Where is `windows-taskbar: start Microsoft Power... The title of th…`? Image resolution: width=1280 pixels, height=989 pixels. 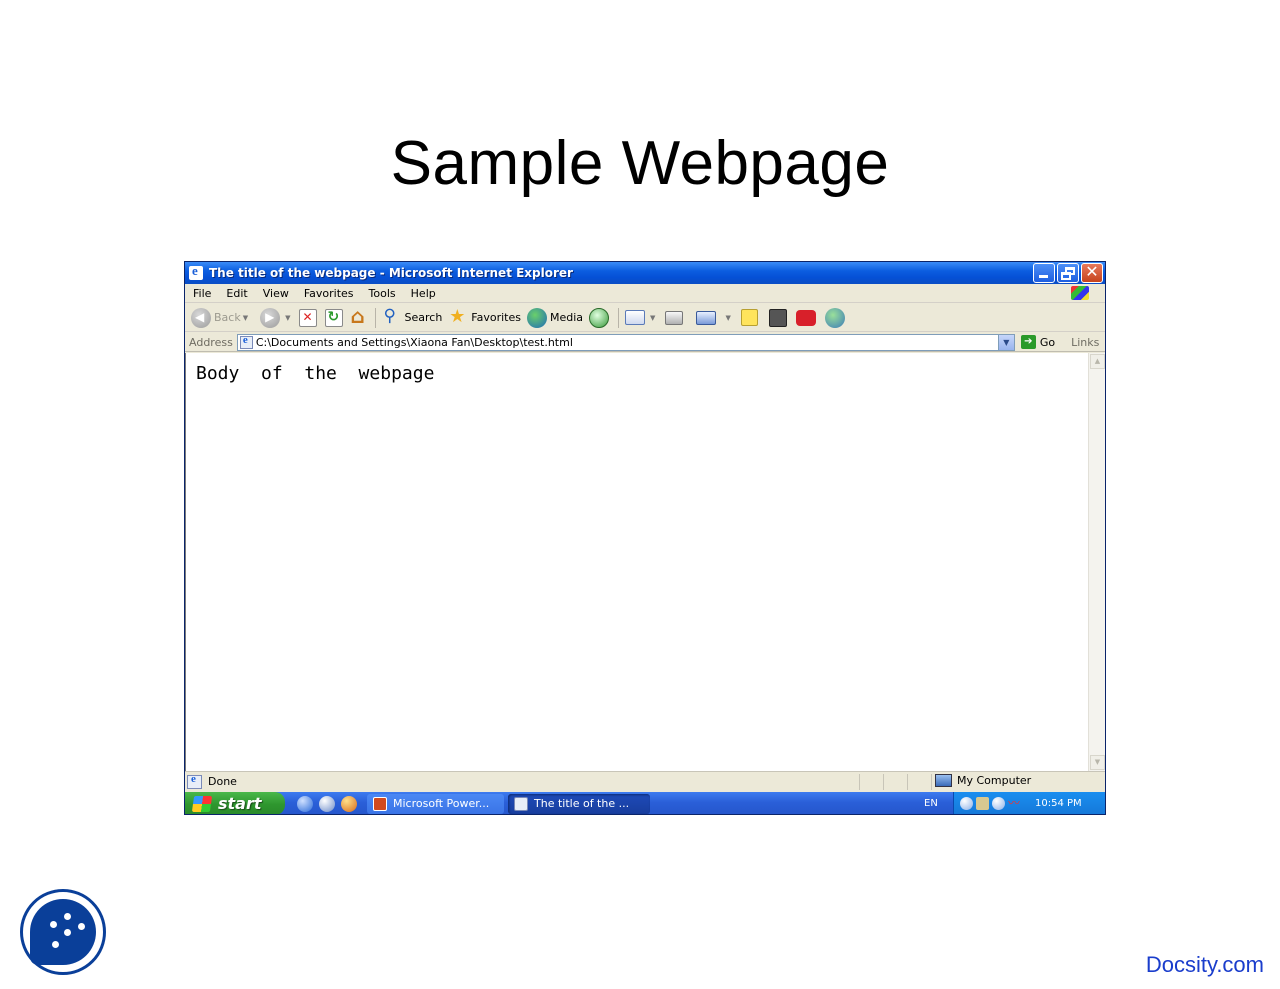 windows-taskbar: start Microsoft Power... The title of th… is located at coordinates (645, 803).